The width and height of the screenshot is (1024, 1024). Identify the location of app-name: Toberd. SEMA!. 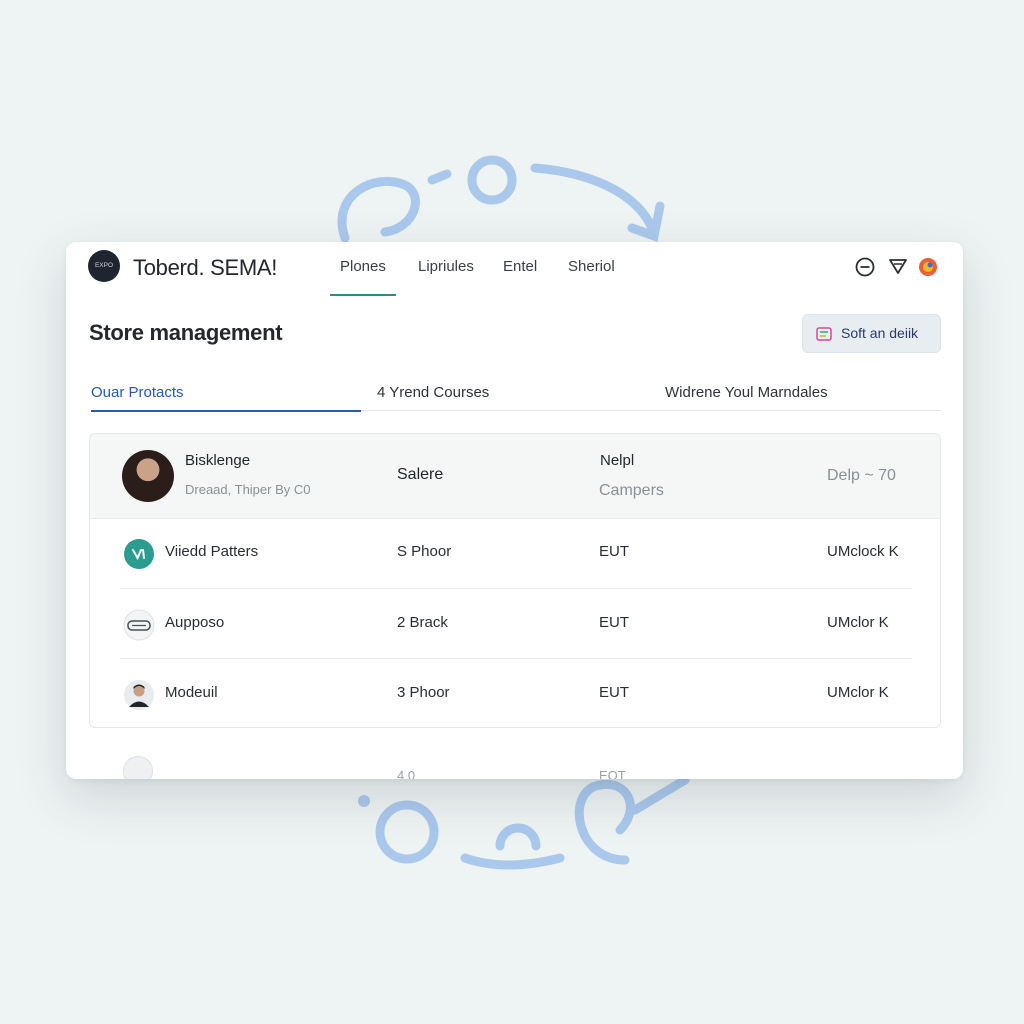
(205, 267).